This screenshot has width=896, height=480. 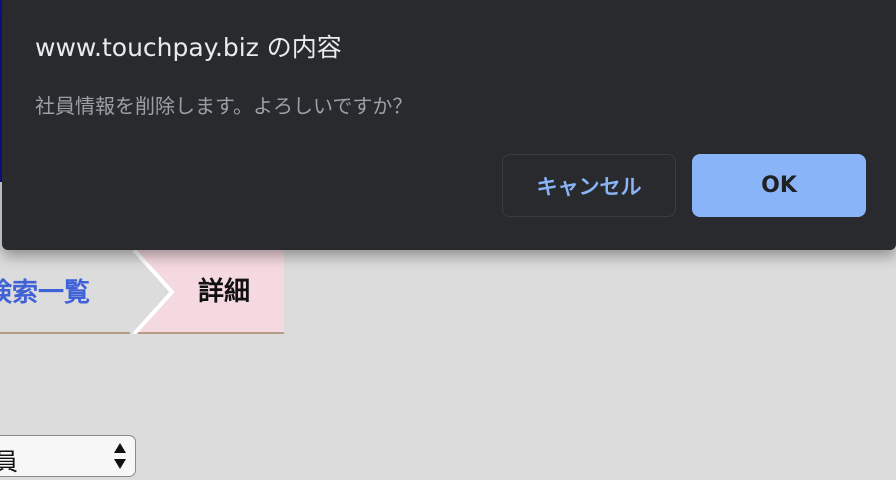 What do you see at coordinates (120, 456) in the screenshot?
I see `select-chevrons-icon` at bounding box center [120, 456].